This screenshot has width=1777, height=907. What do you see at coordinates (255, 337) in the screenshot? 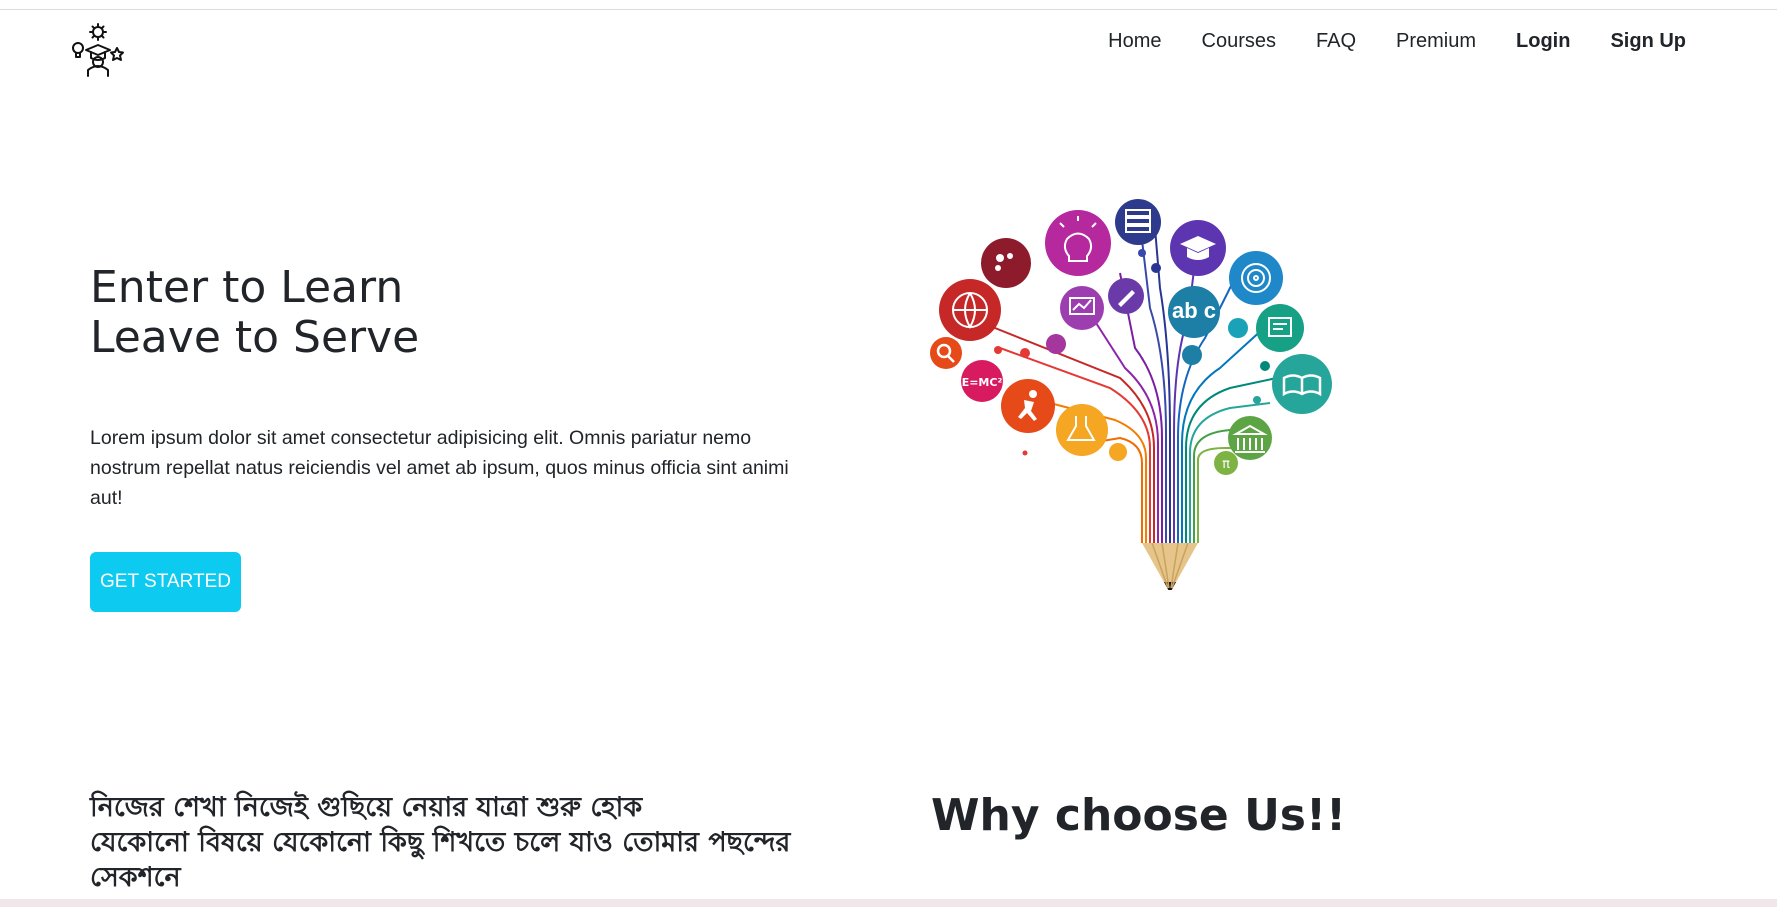
I see `hero-title-line-2: Leave to Serve` at bounding box center [255, 337].